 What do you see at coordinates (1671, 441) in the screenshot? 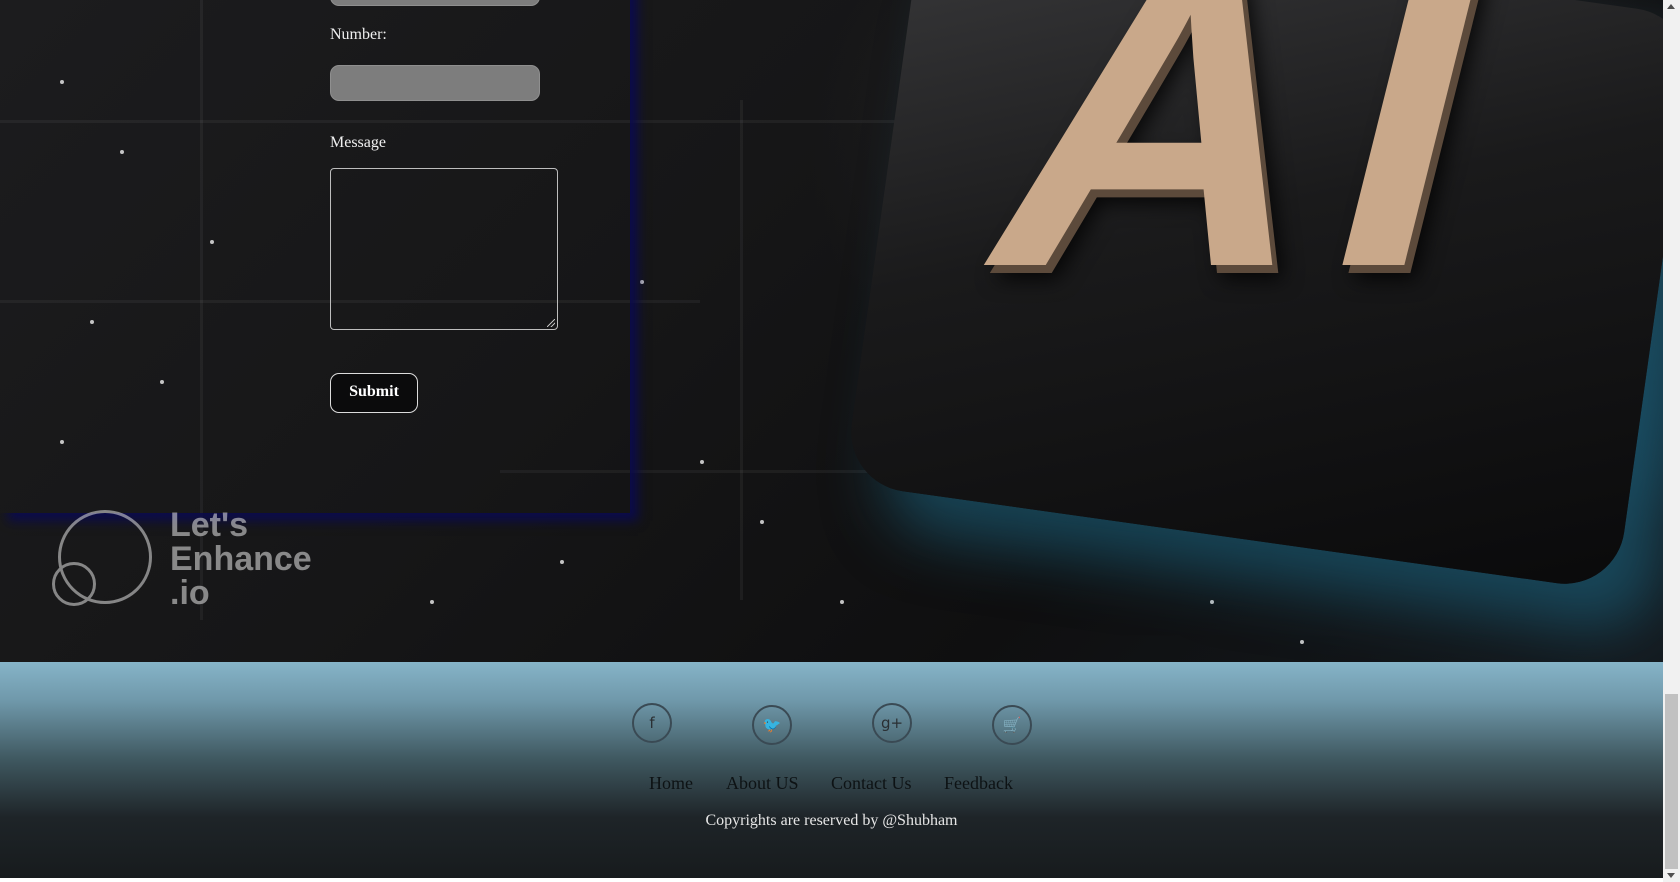
I see `page-scrollbar` at bounding box center [1671, 441].